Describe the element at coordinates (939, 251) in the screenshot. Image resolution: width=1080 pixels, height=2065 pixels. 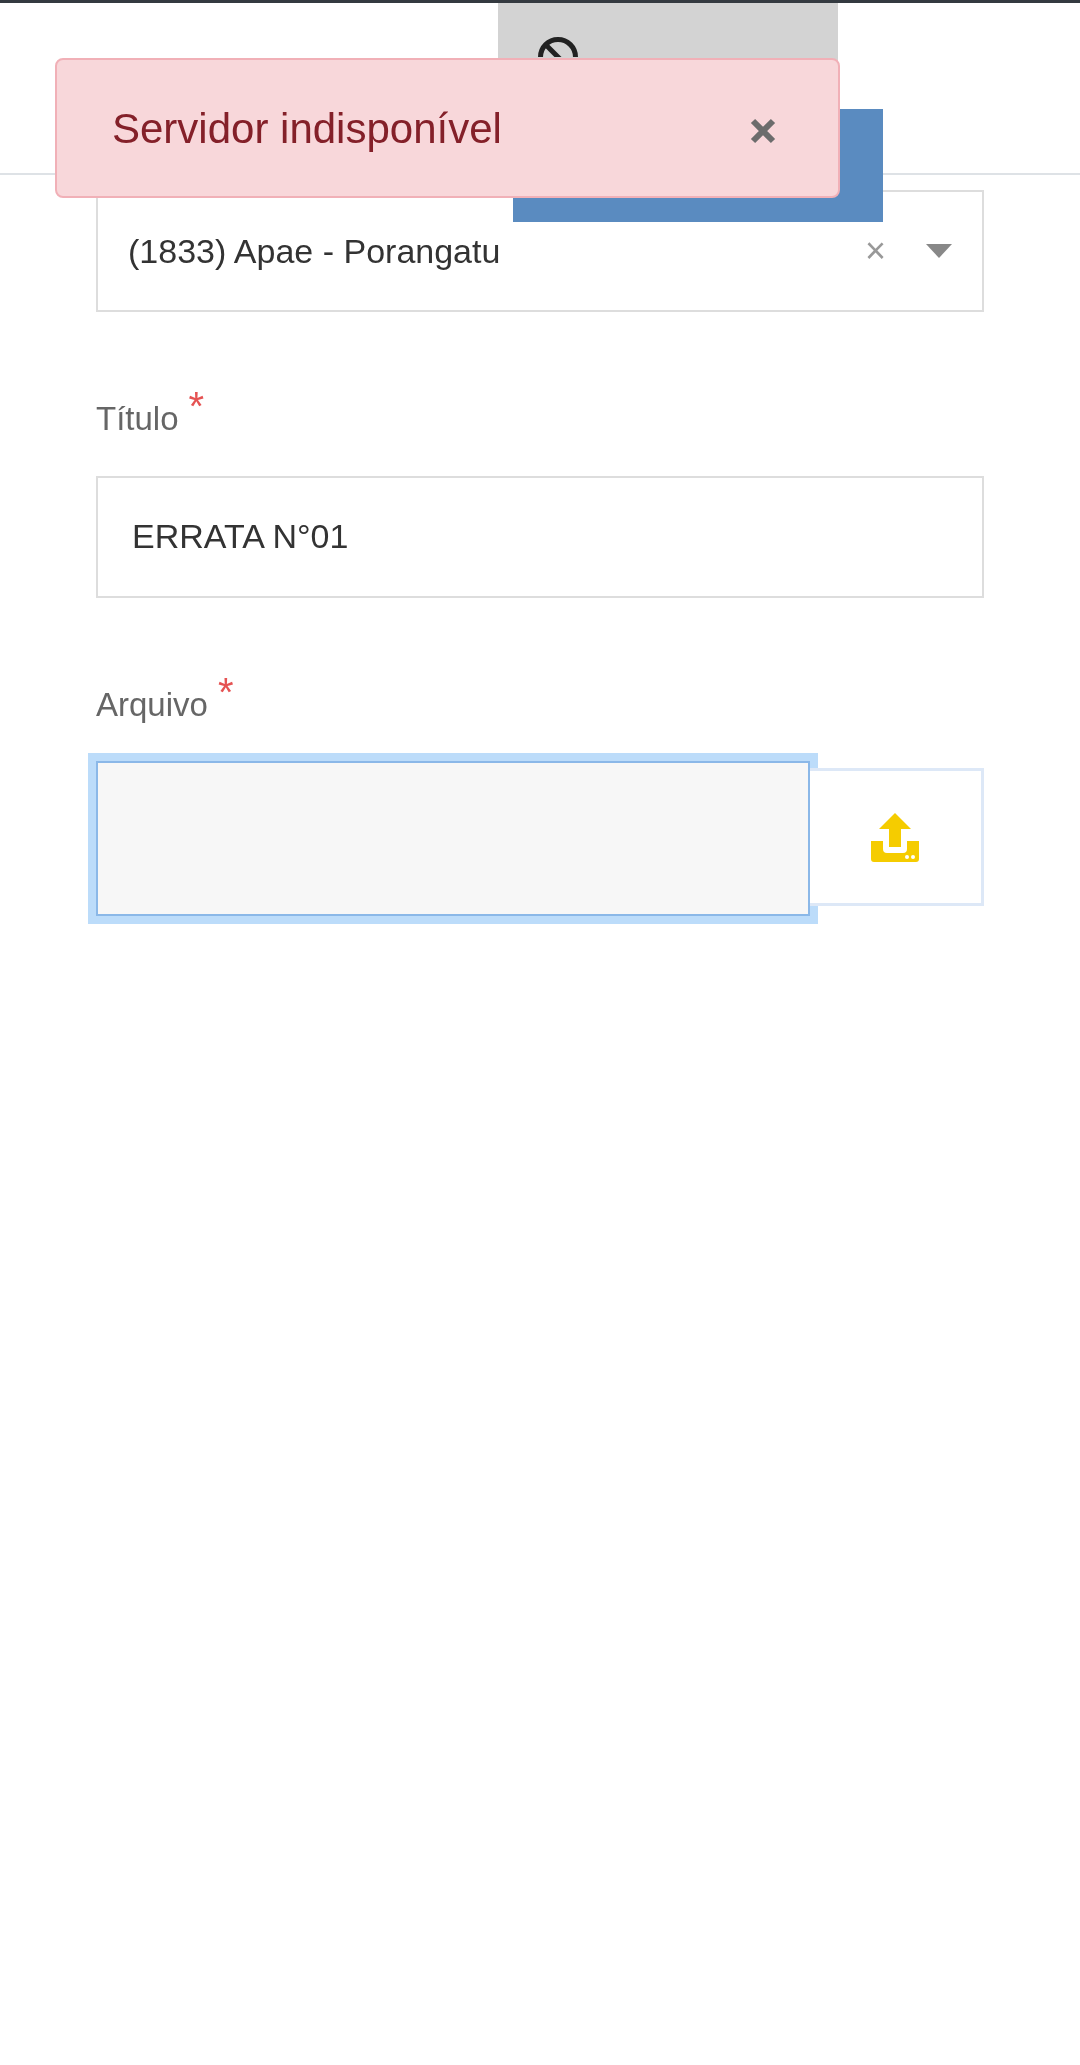
I see `caret-icon` at that location.